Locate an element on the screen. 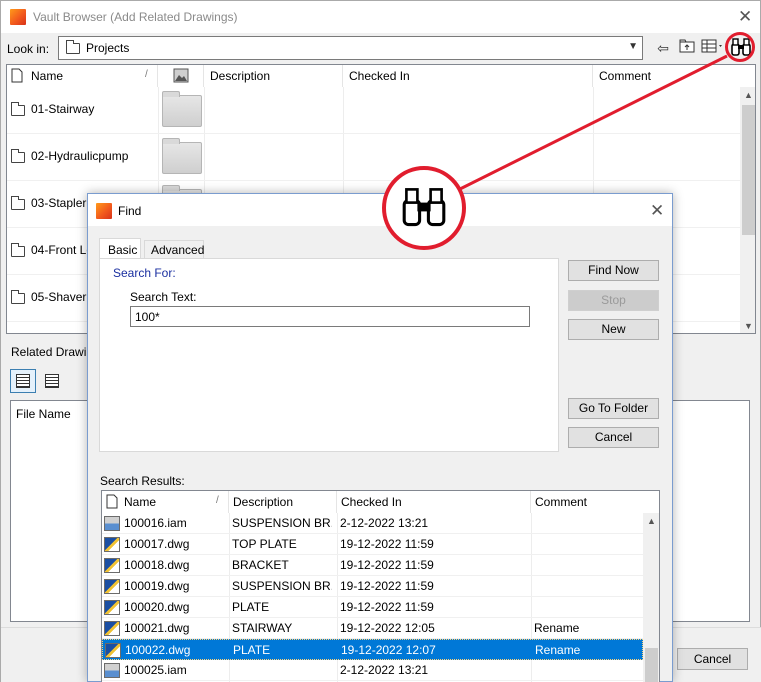 Image resolution: width=761 pixels, height=682 pixels. file-name-header: File Name is located at coordinates (43, 414).